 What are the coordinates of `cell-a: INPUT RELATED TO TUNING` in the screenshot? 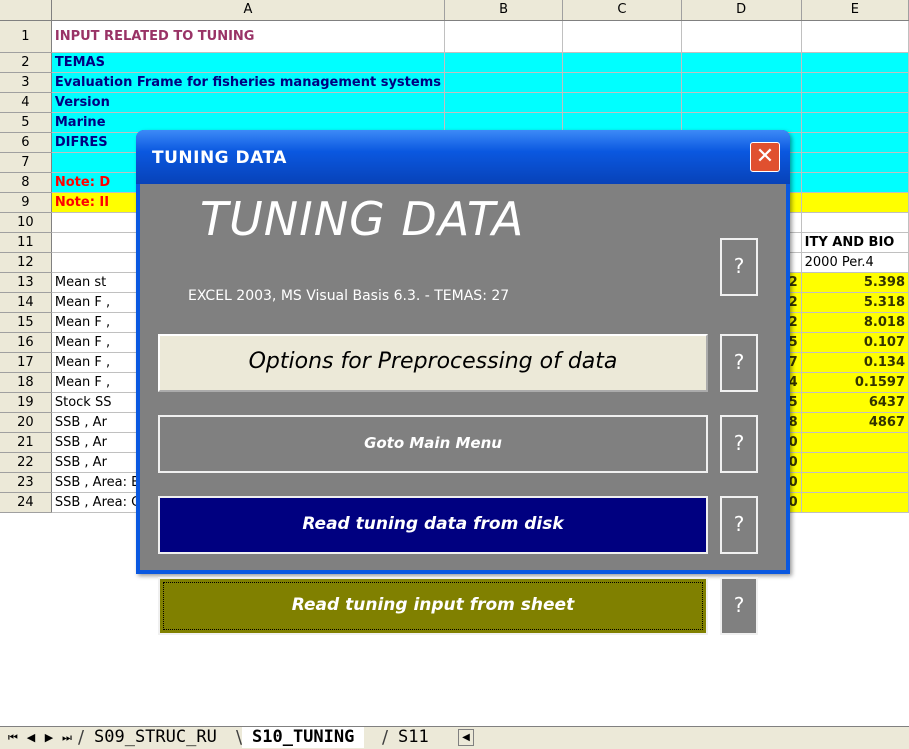 It's located at (248, 36).